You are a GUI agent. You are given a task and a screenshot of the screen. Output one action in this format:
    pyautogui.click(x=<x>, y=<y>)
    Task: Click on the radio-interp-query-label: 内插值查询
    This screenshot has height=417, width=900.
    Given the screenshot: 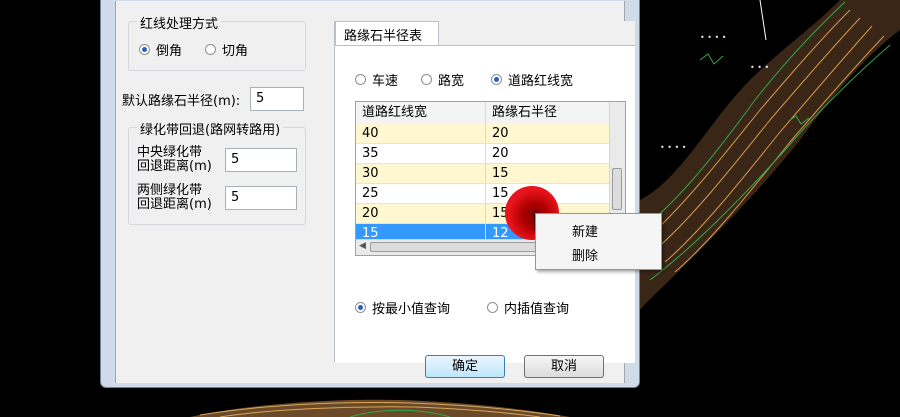 What is the action you would take?
    pyautogui.click(x=537, y=309)
    